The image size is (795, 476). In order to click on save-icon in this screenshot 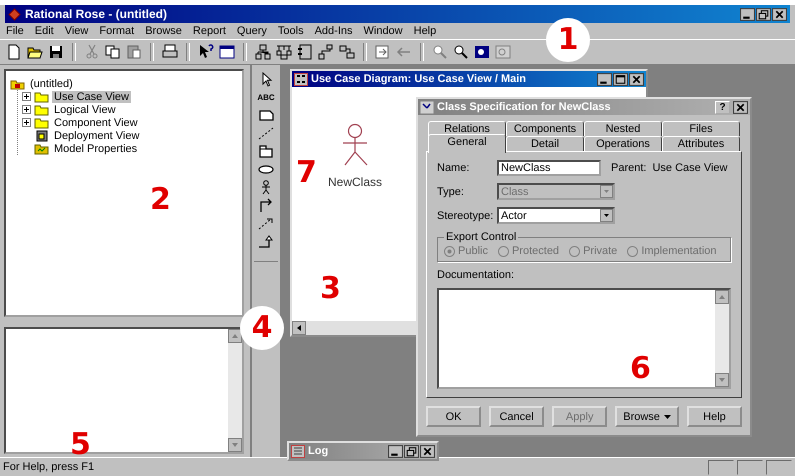, I will do `click(56, 52)`.